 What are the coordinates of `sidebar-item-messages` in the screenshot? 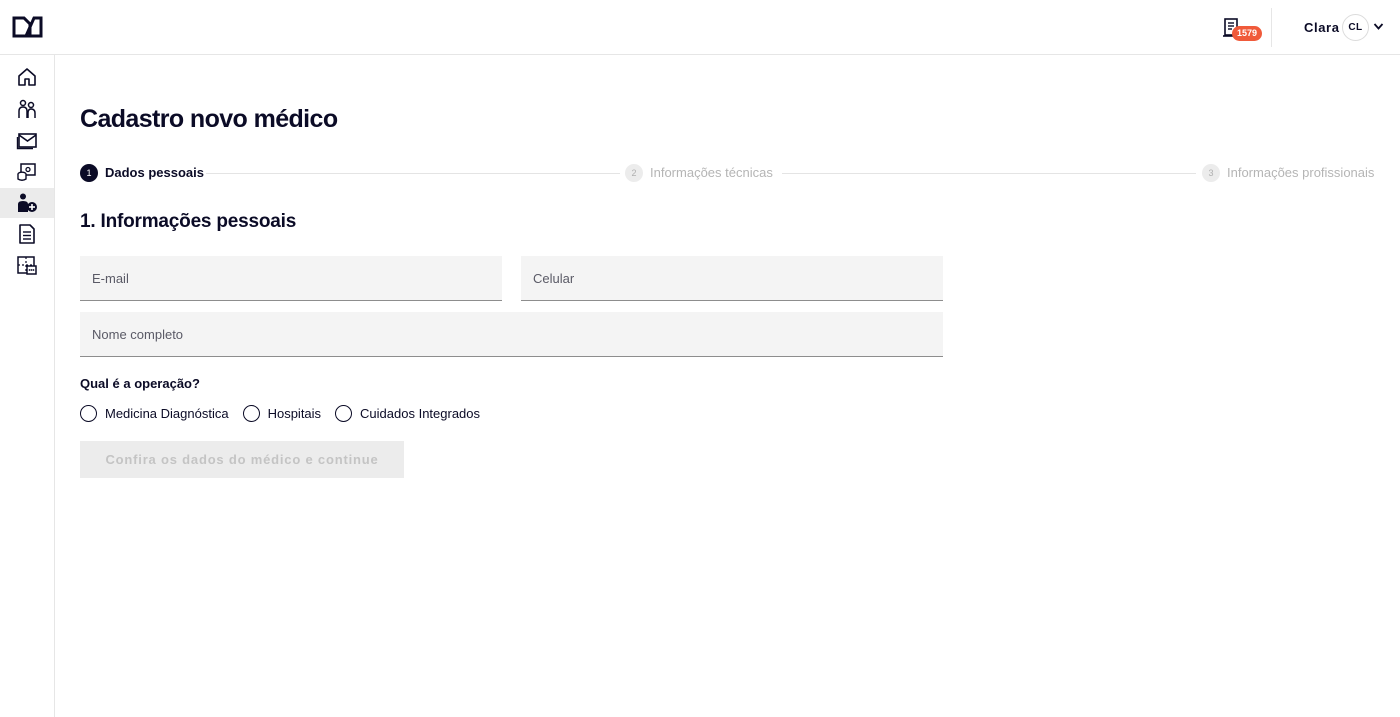 It's located at (27, 140).